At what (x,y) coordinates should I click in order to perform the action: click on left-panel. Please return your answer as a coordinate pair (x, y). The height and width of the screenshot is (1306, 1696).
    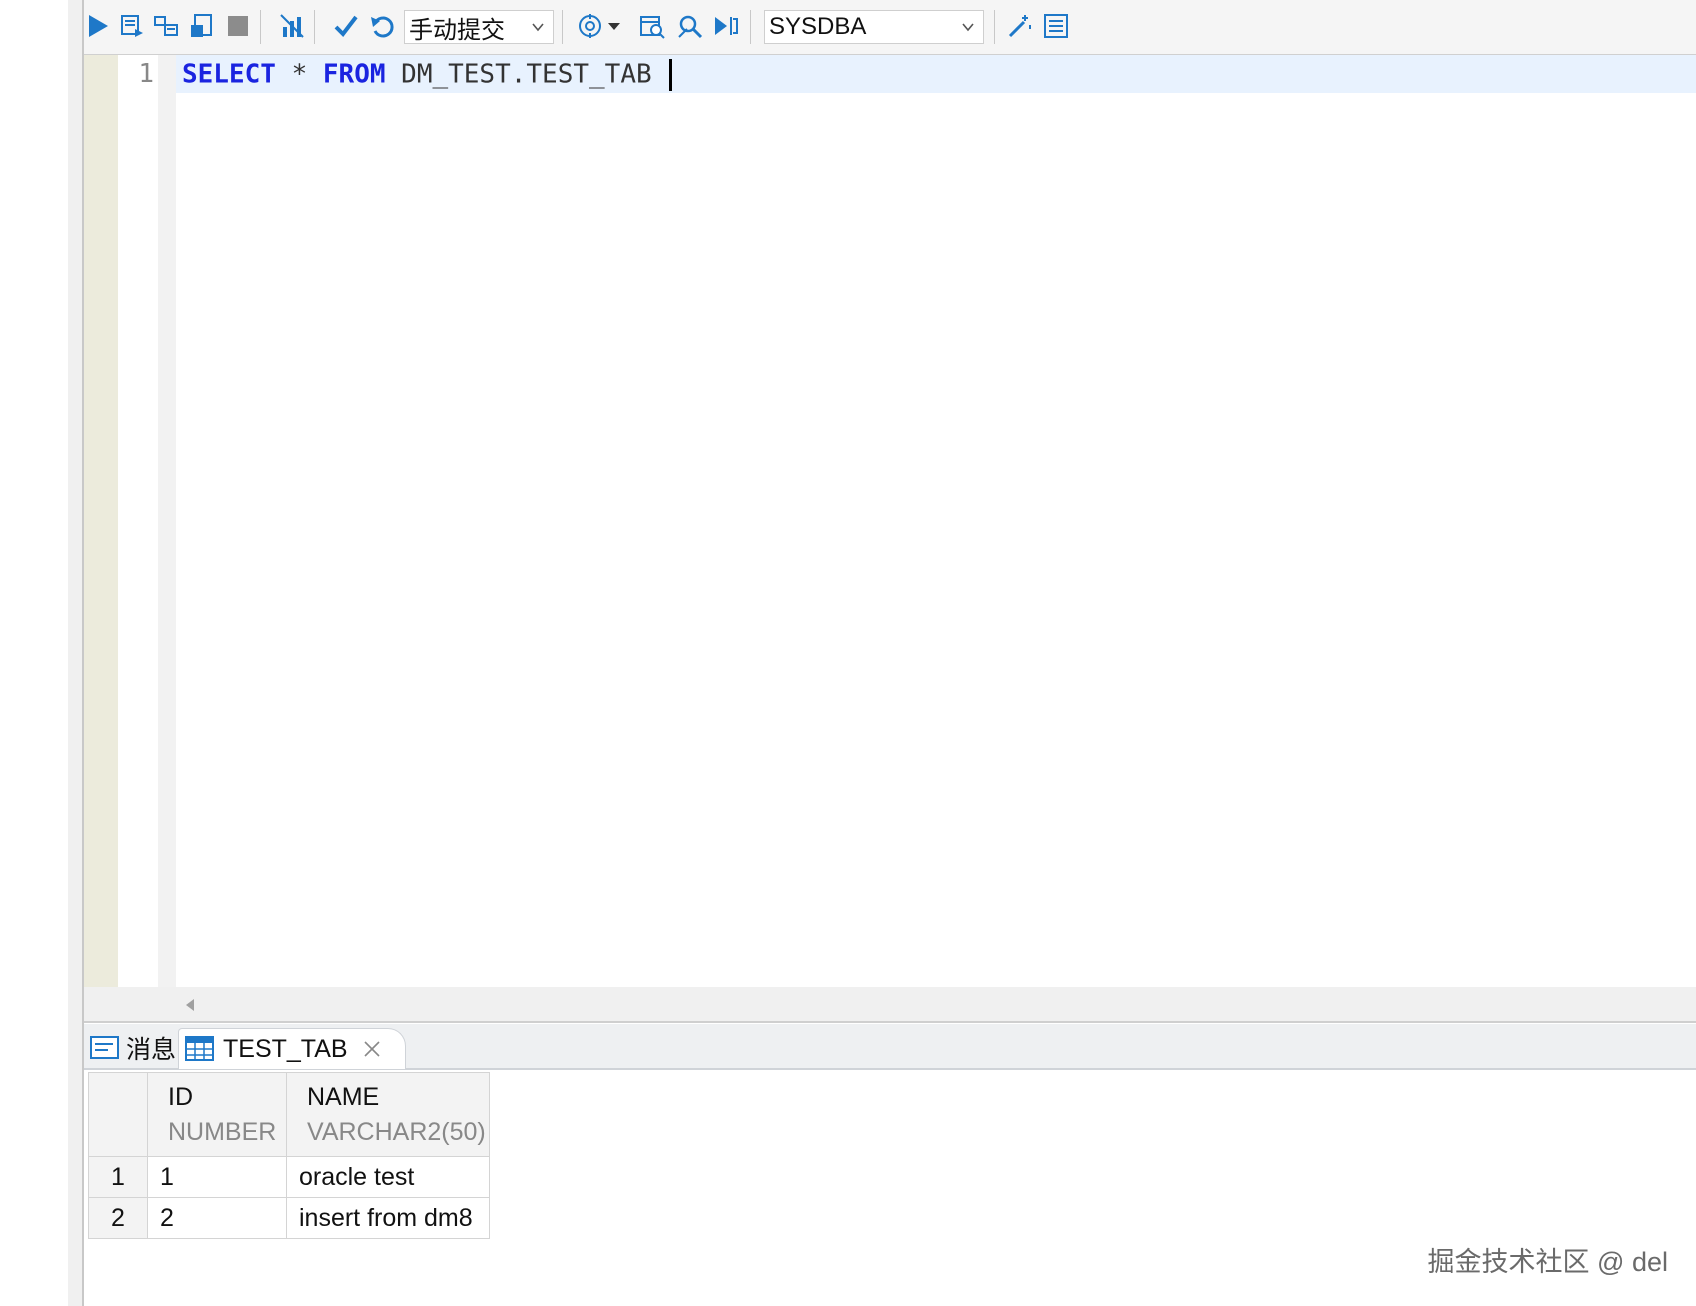
    Looking at the image, I should click on (34, 653).